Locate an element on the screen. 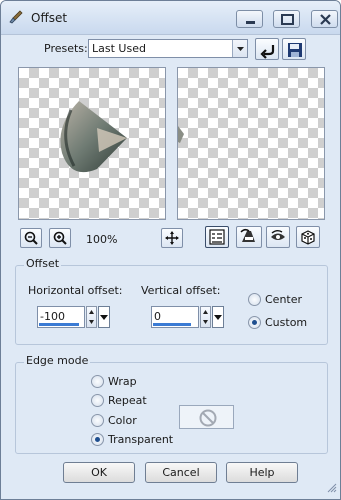  zoom-in-icon is located at coordinates (60, 238).